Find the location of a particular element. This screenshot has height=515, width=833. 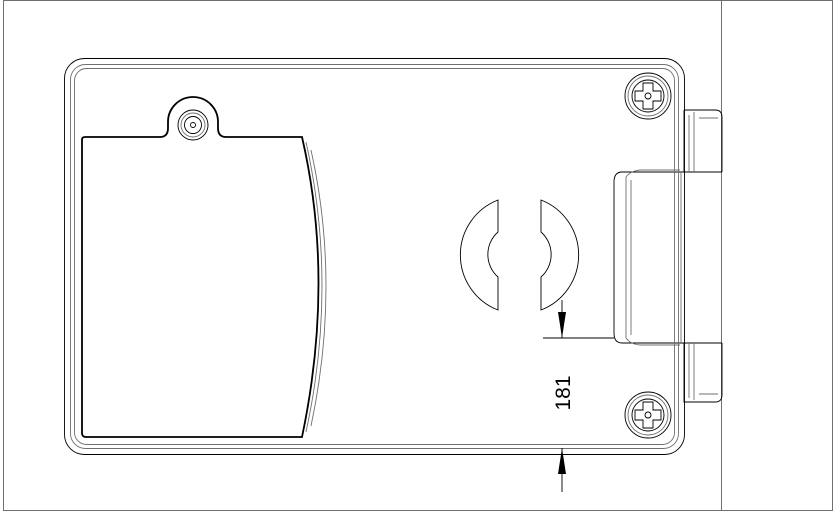

latch-block is located at coordinates (667, 257).